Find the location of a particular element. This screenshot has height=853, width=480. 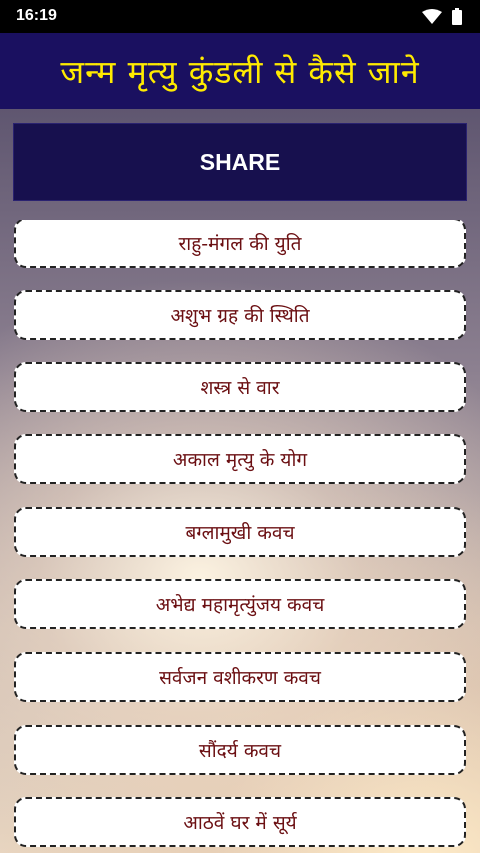

battery-icon is located at coordinates (457, 18).